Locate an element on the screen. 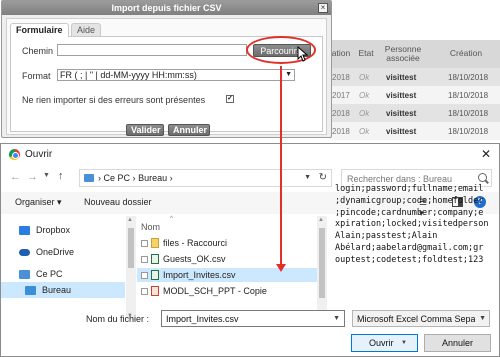  annotation-arrow-head is located at coordinates (281, 268).